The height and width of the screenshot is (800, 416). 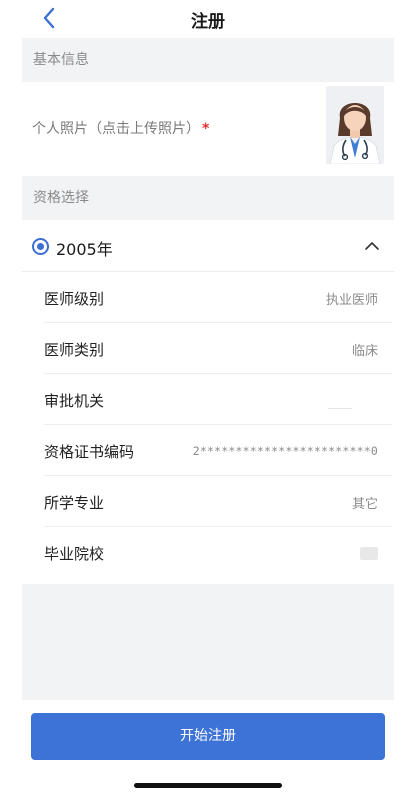 What do you see at coordinates (208, 642) in the screenshot?
I see `empty-section-area` at bounding box center [208, 642].